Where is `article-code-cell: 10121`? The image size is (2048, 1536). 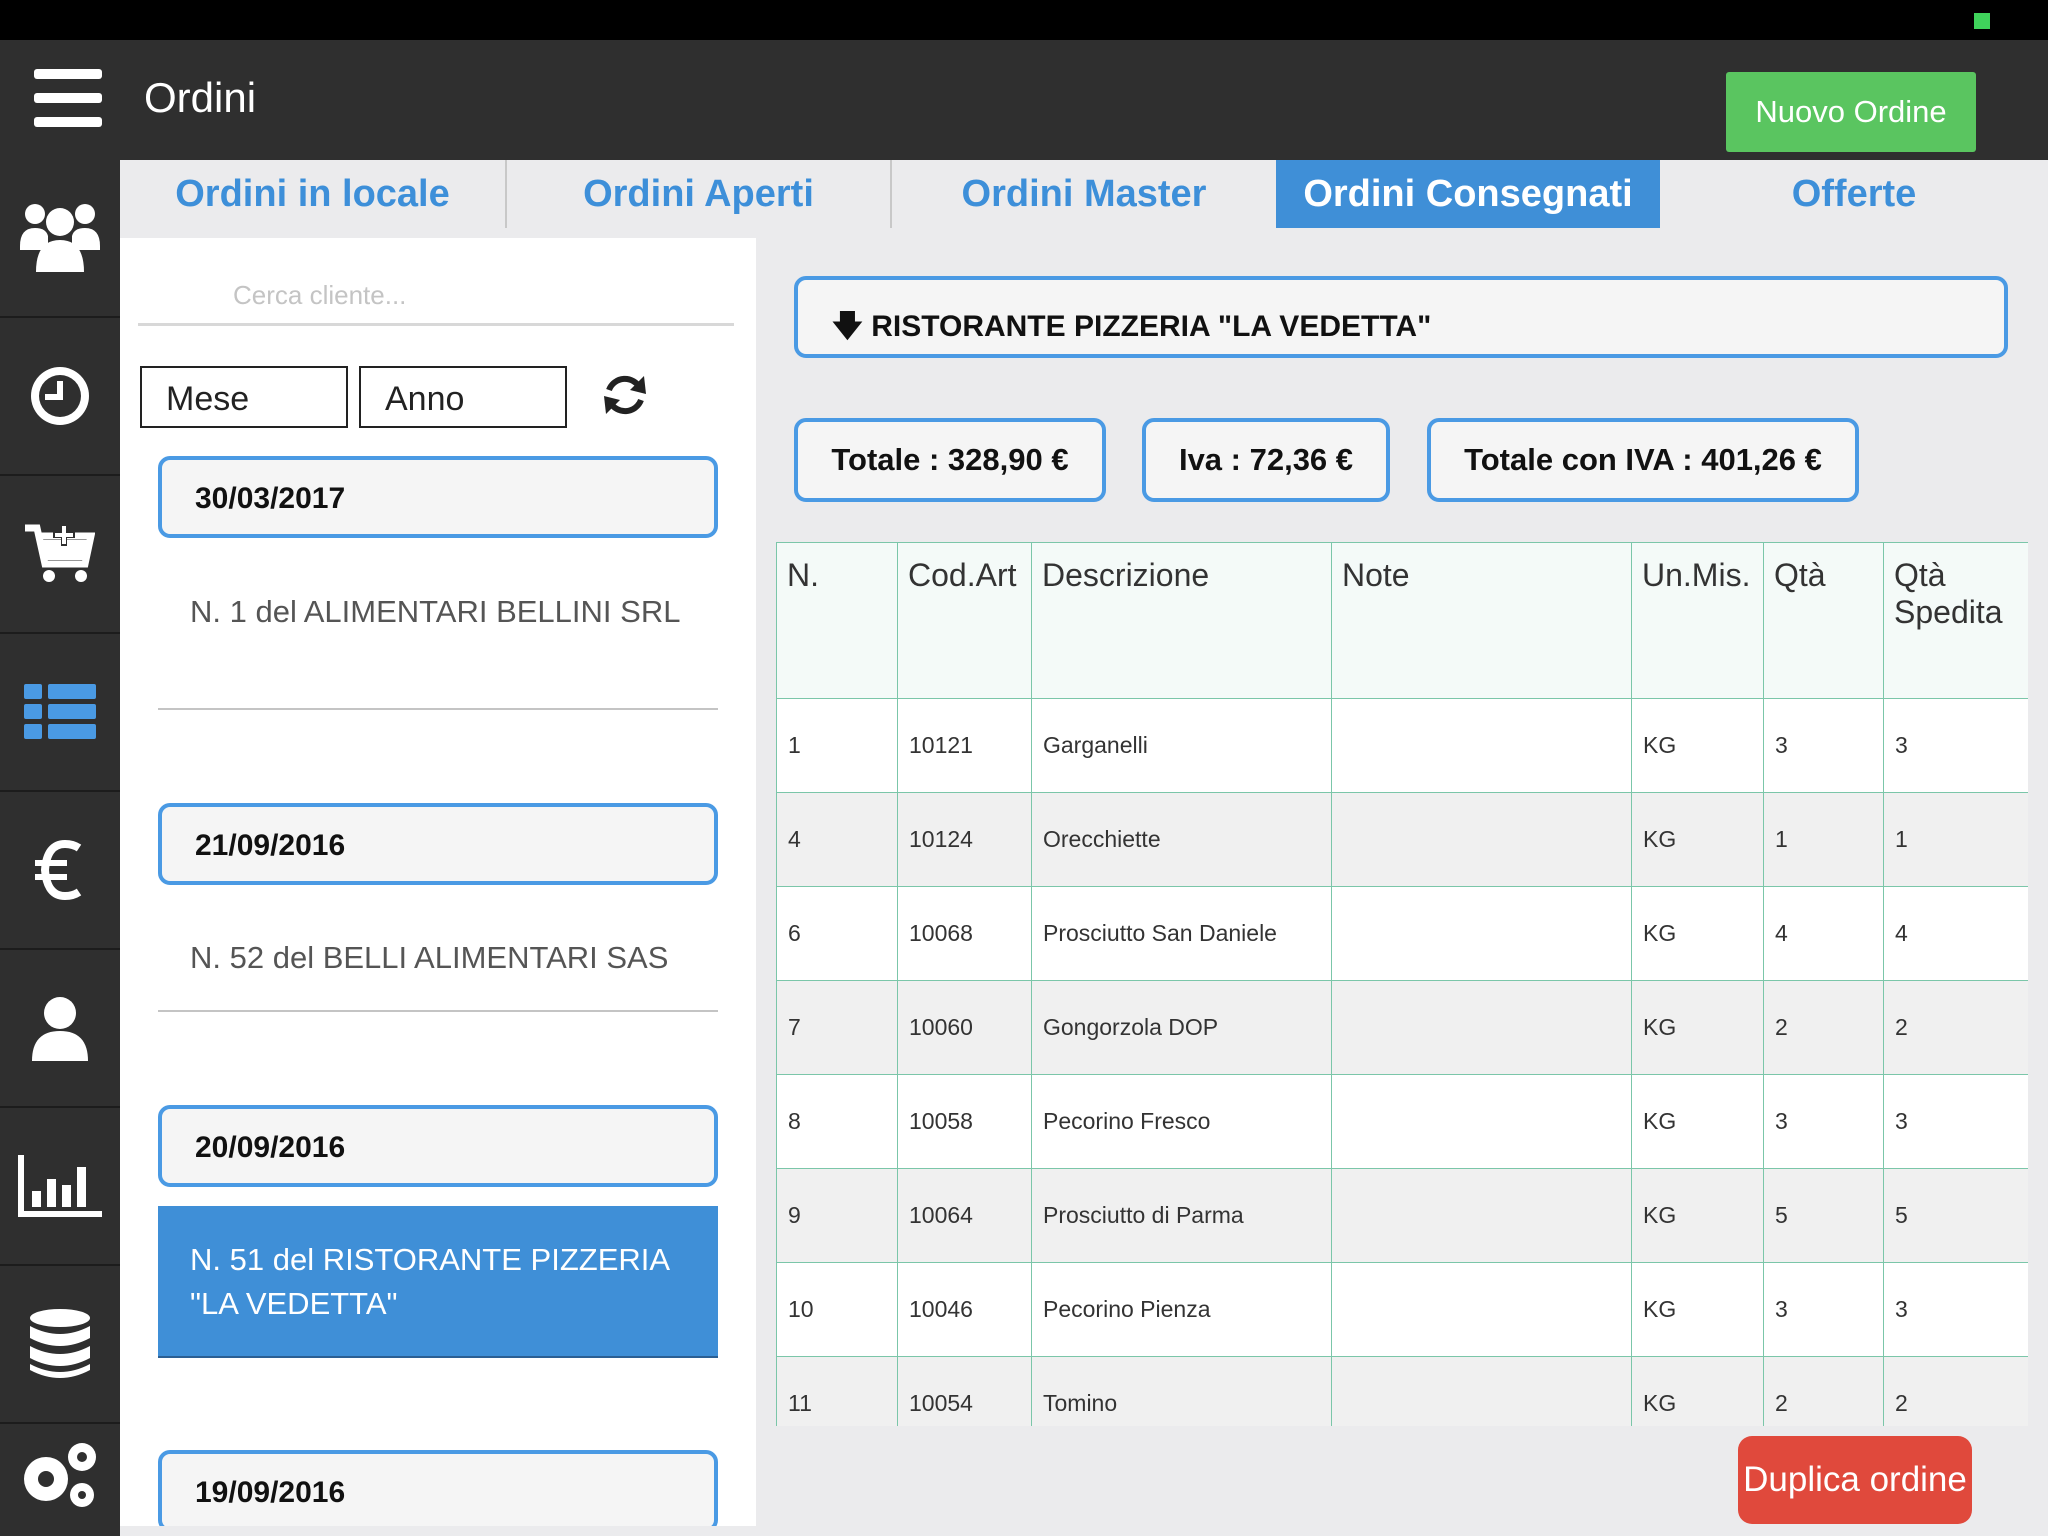 article-code-cell: 10121 is located at coordinates (964, 745).